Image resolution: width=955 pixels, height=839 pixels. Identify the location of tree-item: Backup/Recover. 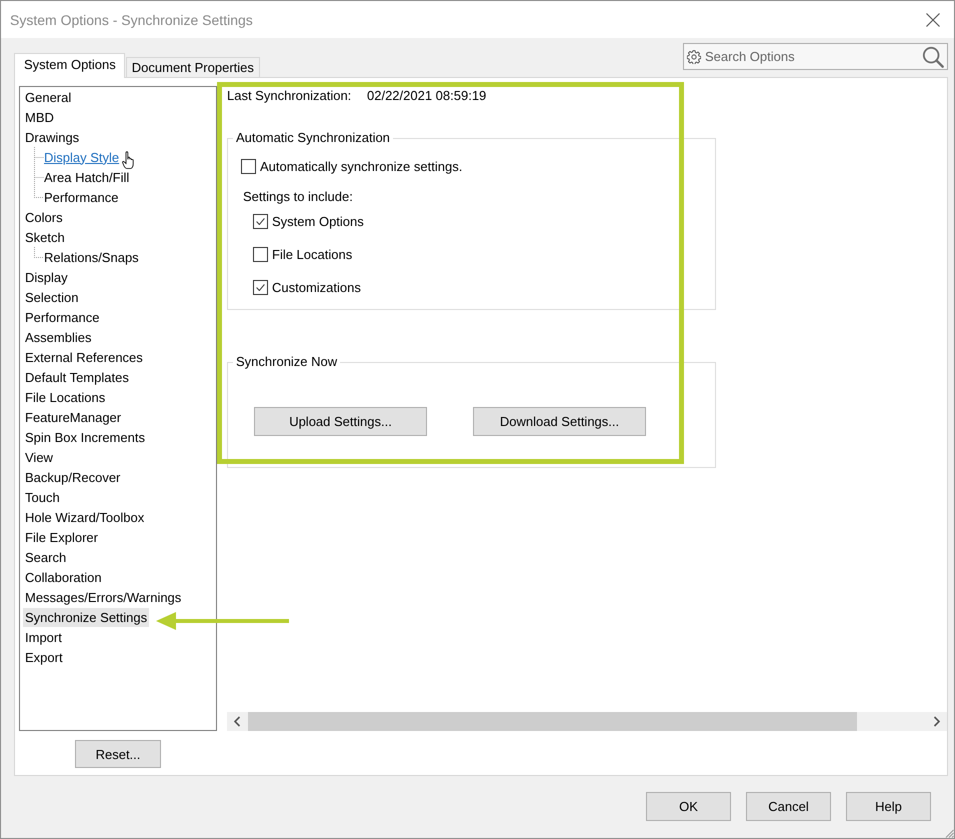
(72, 477).